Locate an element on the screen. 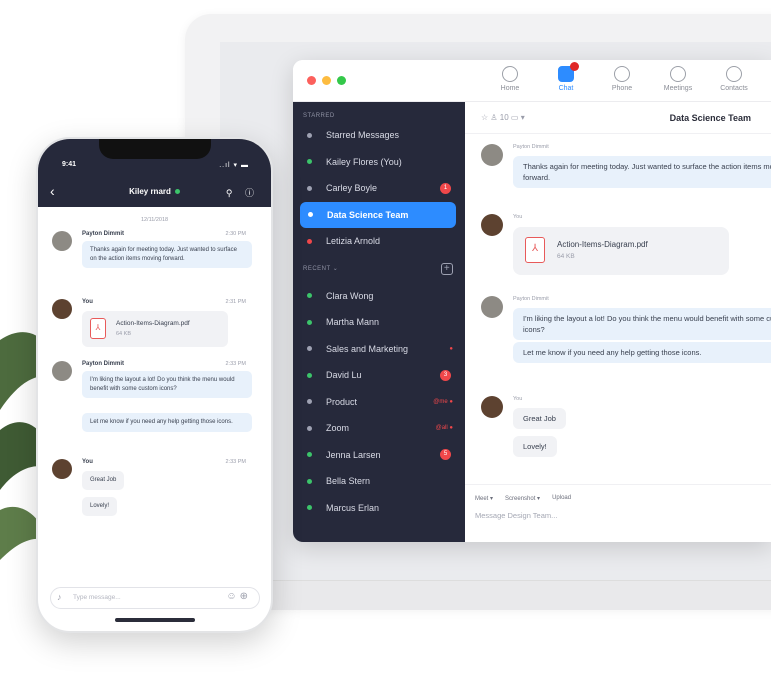 This screenshot has height=681, width=771. maximize-window-button is located at coordinates (341, 80).